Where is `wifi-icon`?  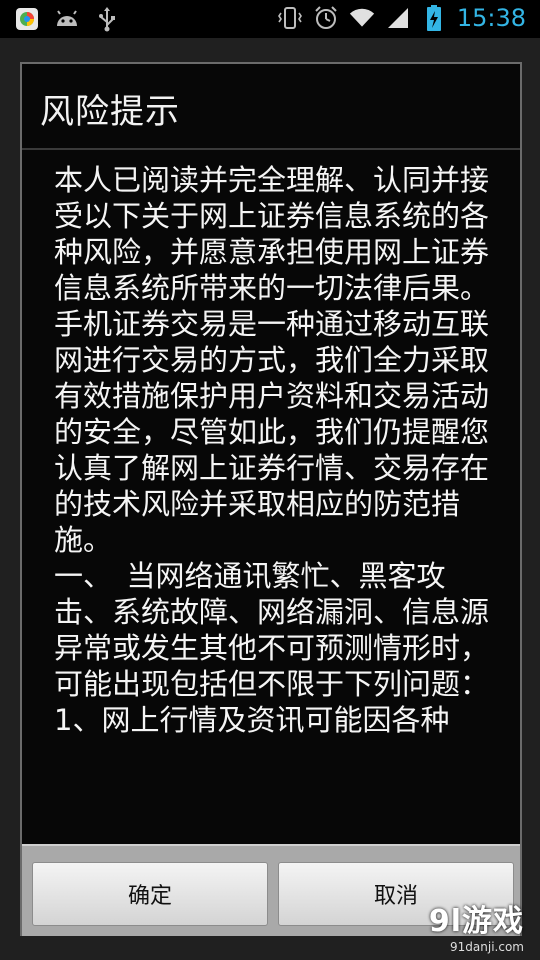
wifi-icon is located at coordinates (362, 18).